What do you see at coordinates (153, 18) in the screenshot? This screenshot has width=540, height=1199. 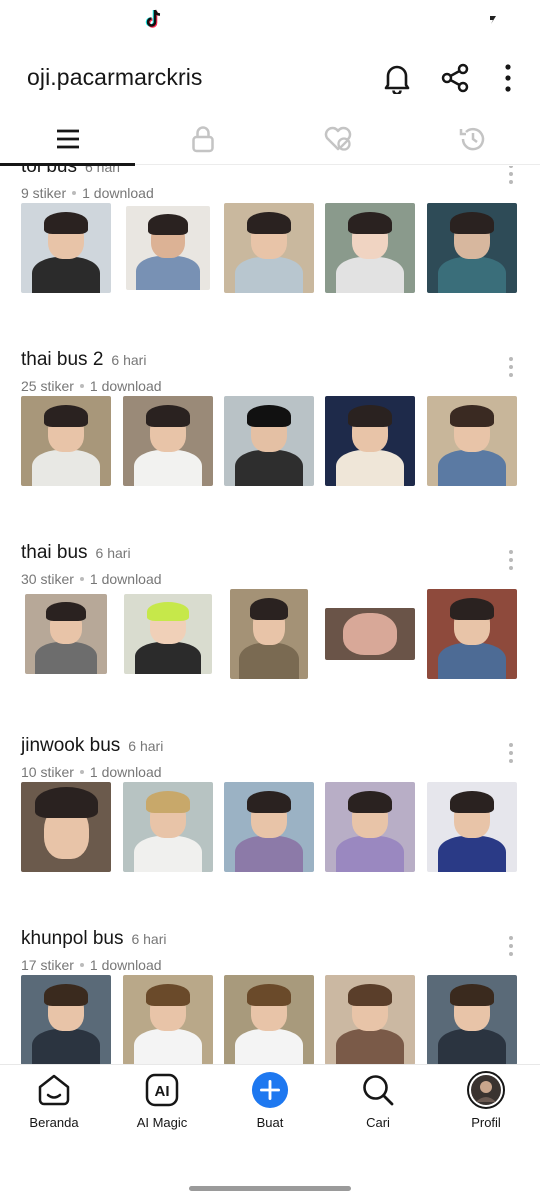 I see `tiktok-icon` at bounding box center [153, 18].